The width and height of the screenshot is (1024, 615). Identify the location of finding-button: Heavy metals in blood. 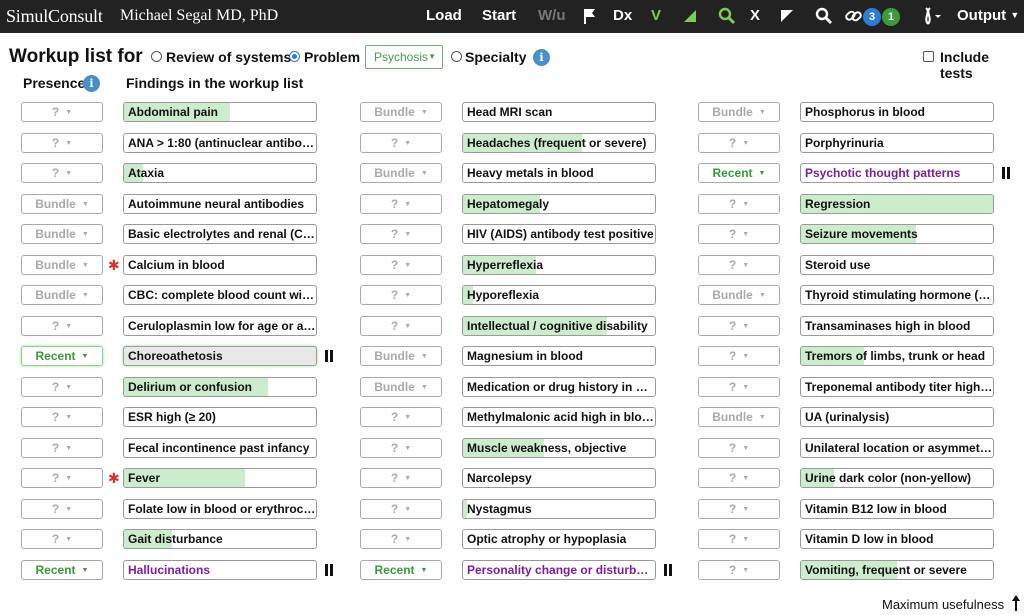
(559, 173).